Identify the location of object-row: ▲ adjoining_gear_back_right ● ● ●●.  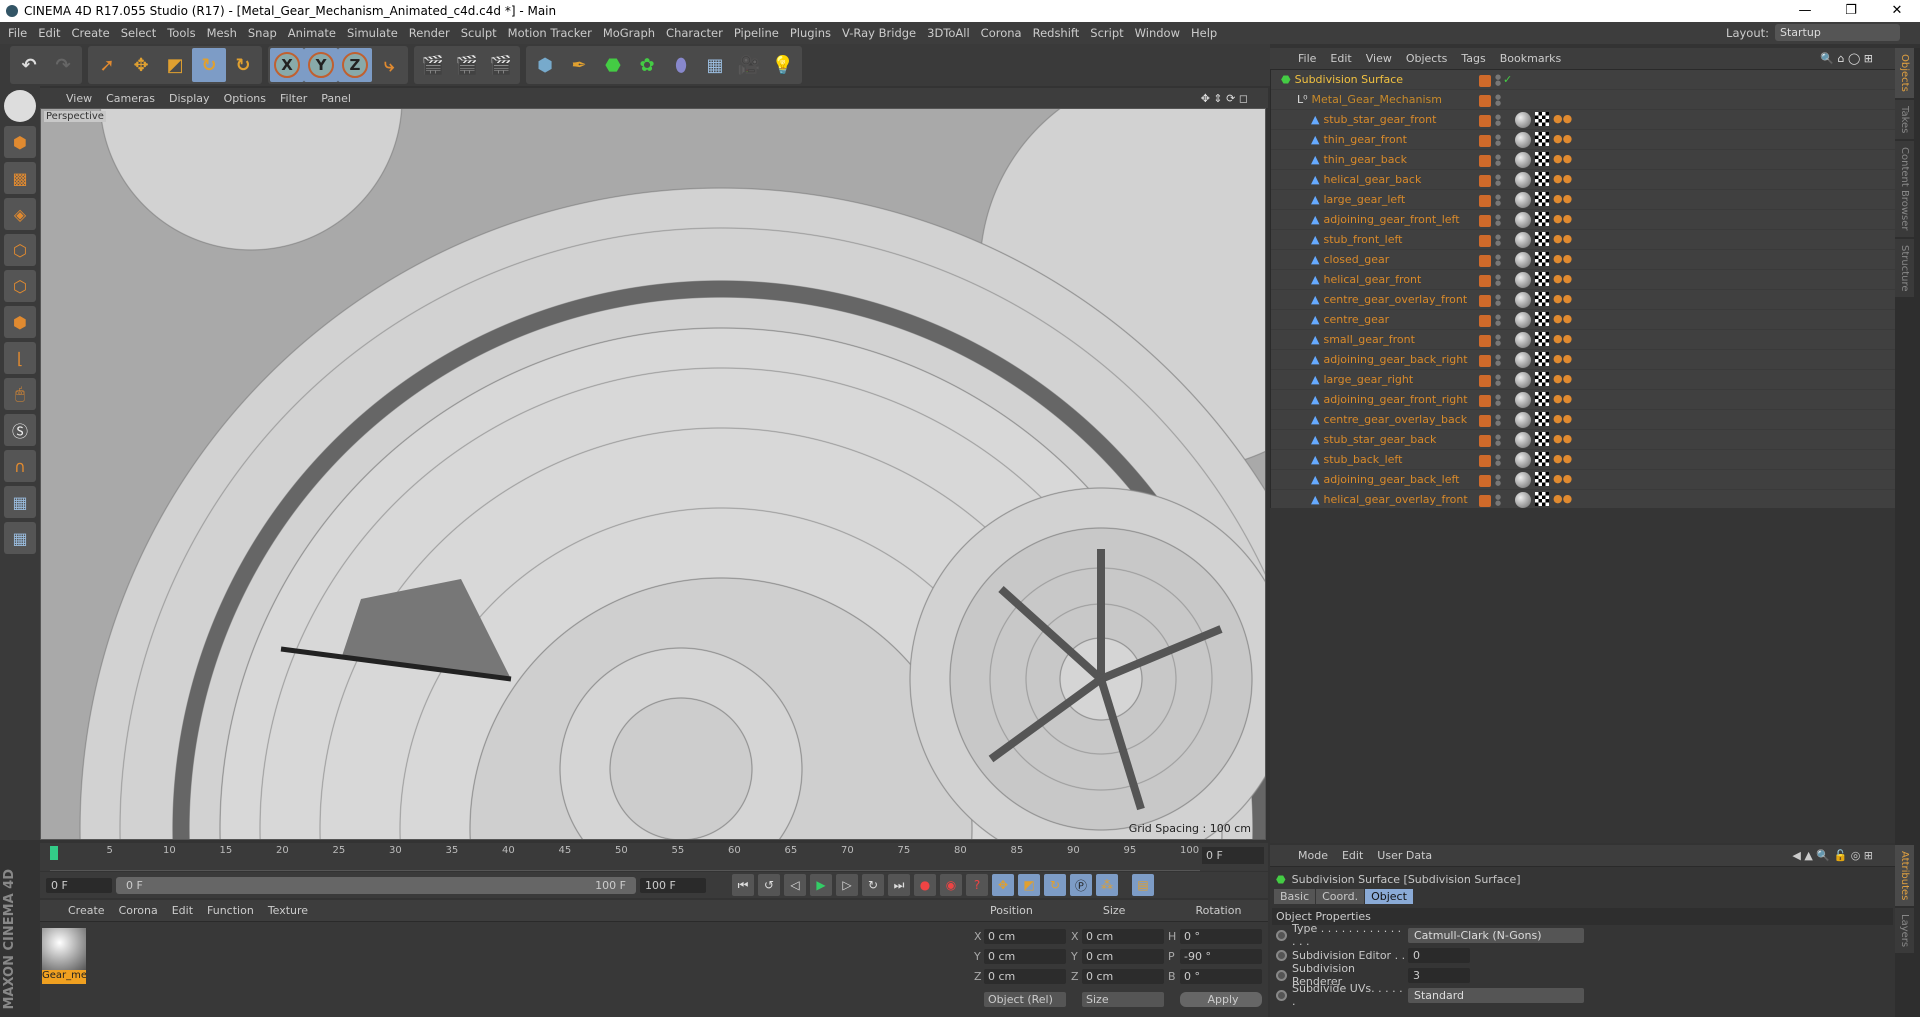
(1583, 360).